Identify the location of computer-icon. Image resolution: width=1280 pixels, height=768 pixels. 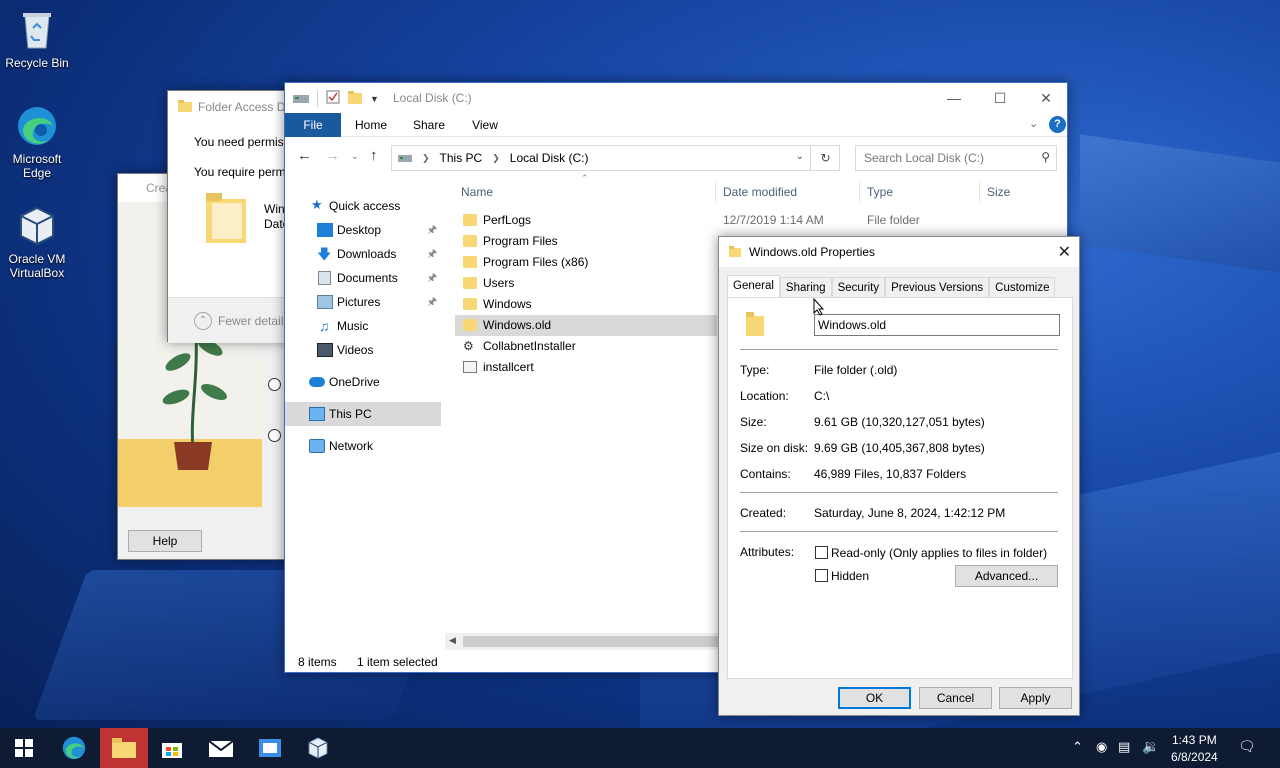
(317, 414).